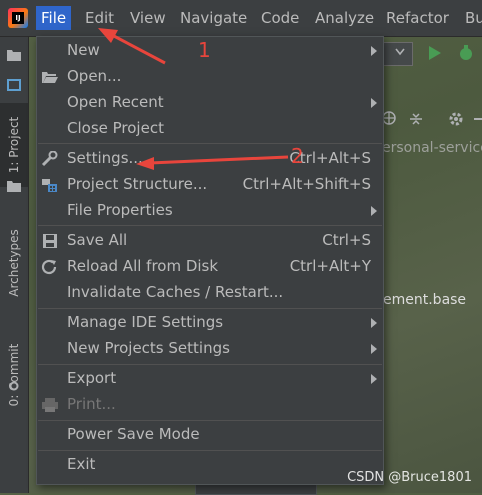  What do you see at coordinates (297, 156) in the screenshot?
I see `annotation-number-2: 2` at bounding box center [297, 156].